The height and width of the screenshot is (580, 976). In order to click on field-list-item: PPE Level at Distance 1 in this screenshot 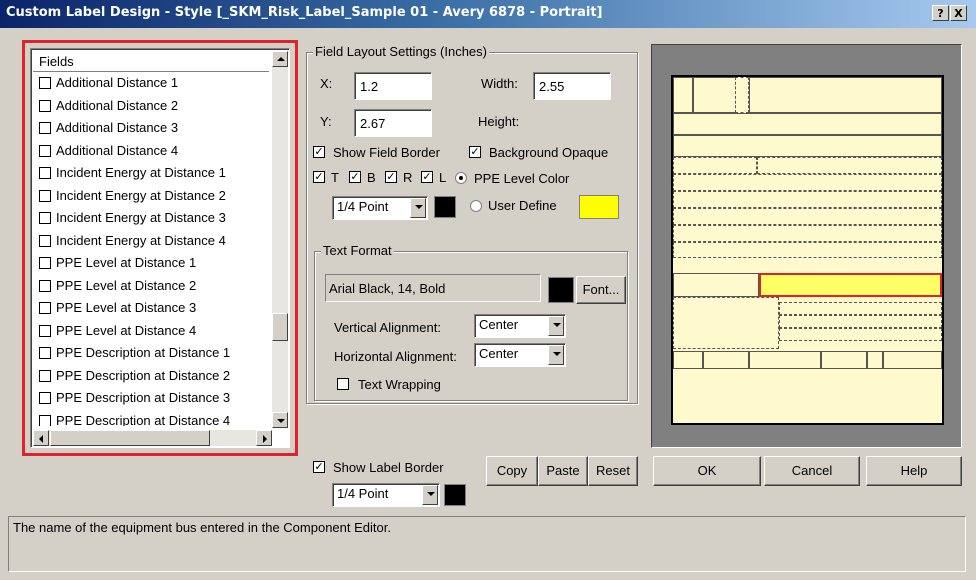, I will do `click(154, 263)`.